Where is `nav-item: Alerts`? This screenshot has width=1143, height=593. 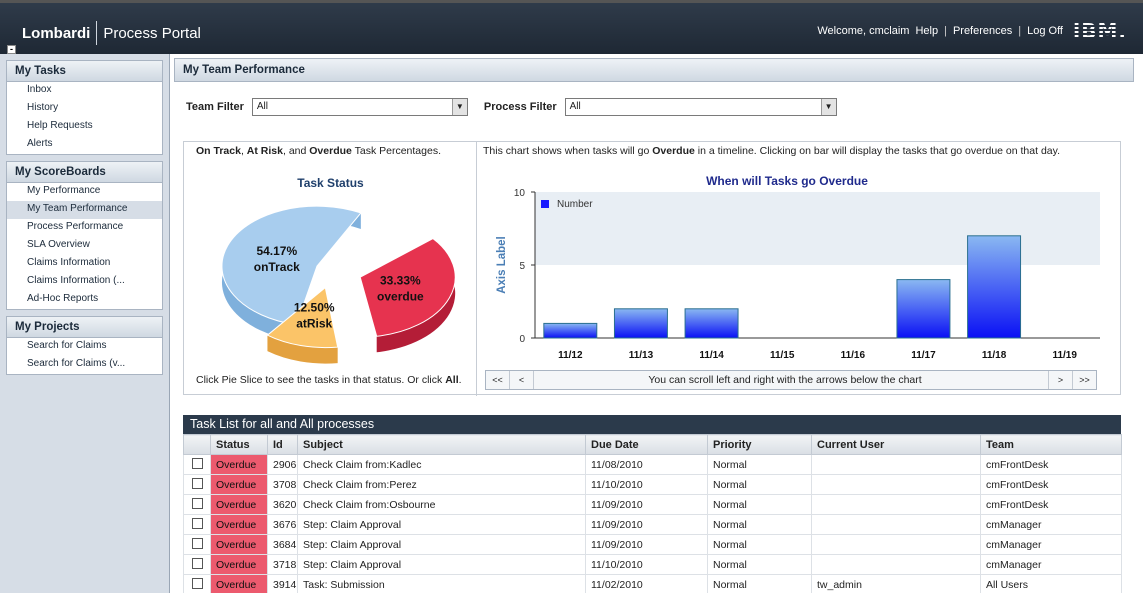
nav-item: Alerts is located at coordinates (84, 145).